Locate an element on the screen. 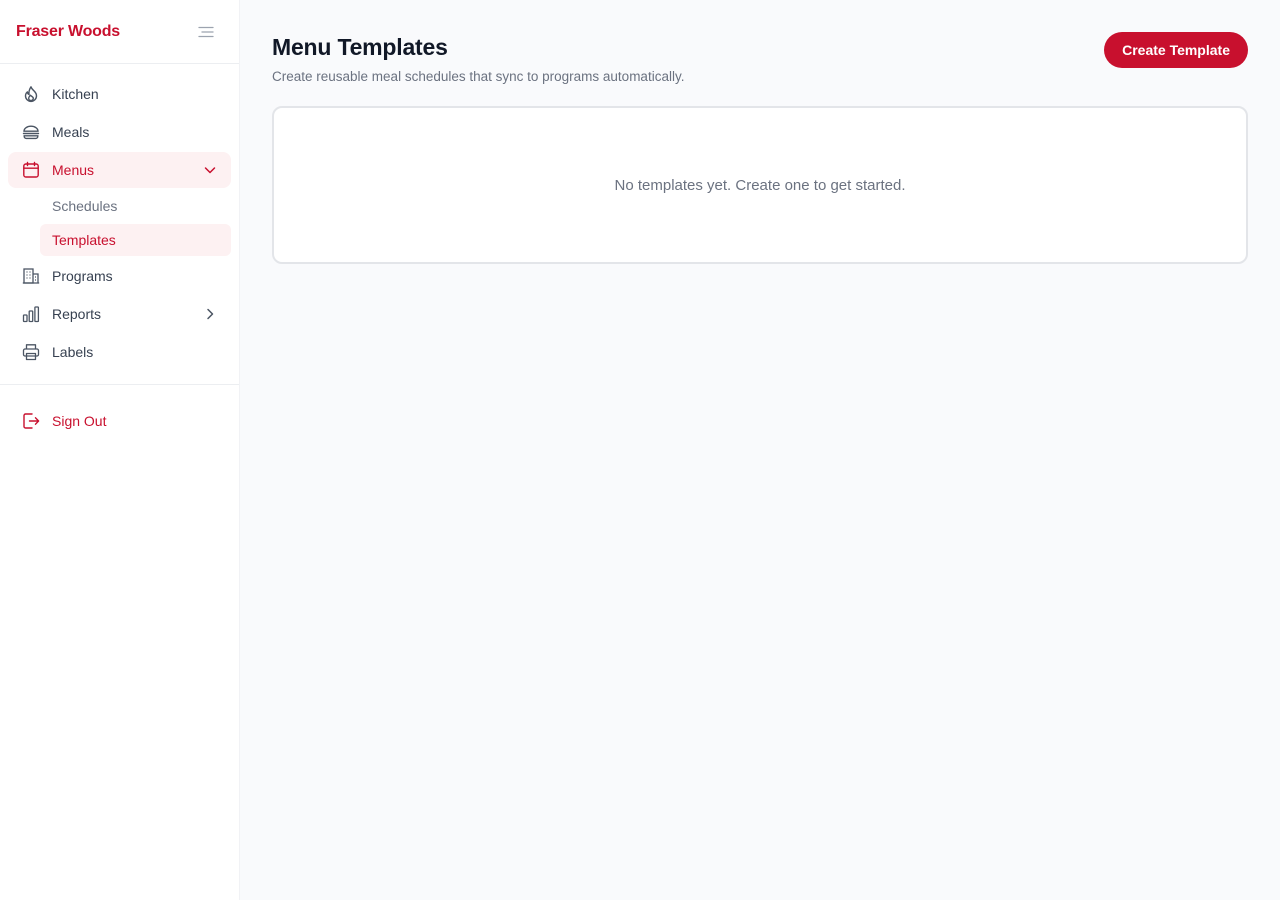 The height and width of the screenshot is (900, 1280). sidebar-item-kitchen: Kitchen is located at coordinates (119, 94).